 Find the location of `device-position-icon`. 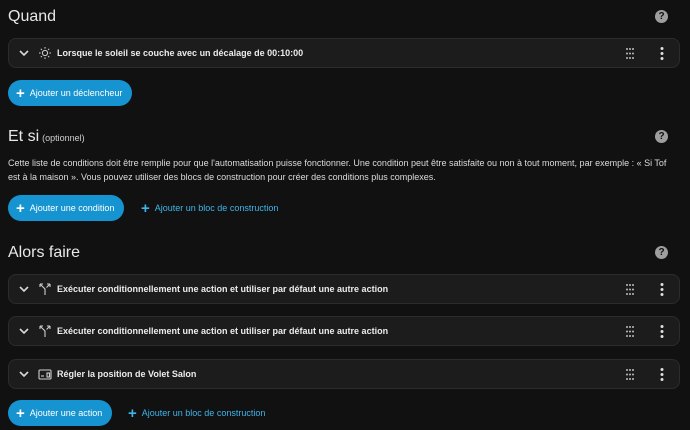

device-position-icon is located at coordinates (45, 374).